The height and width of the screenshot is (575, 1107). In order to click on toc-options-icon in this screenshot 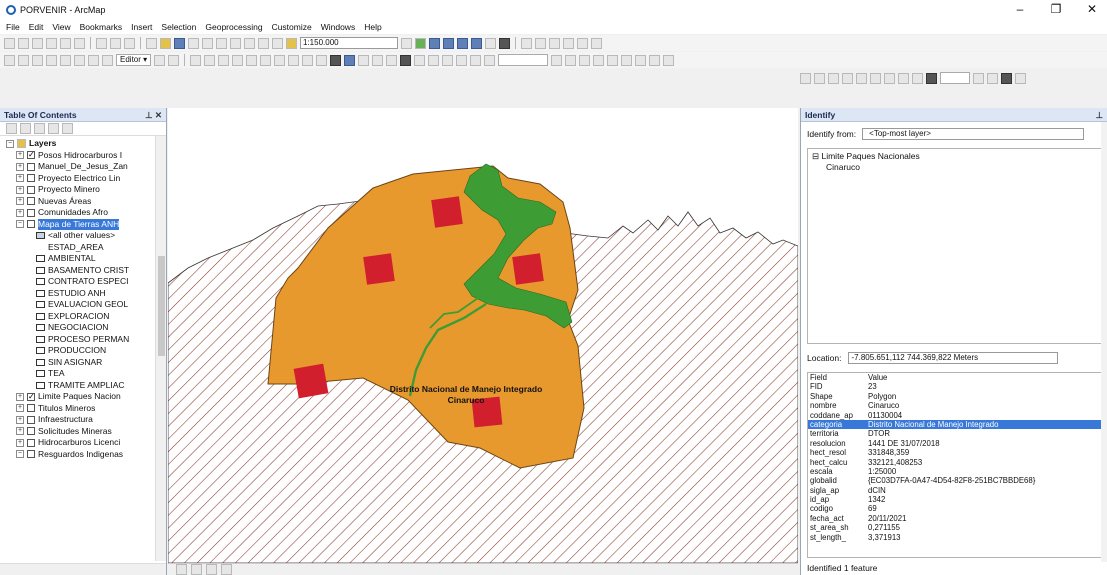, I will do `click(67, 128)`.